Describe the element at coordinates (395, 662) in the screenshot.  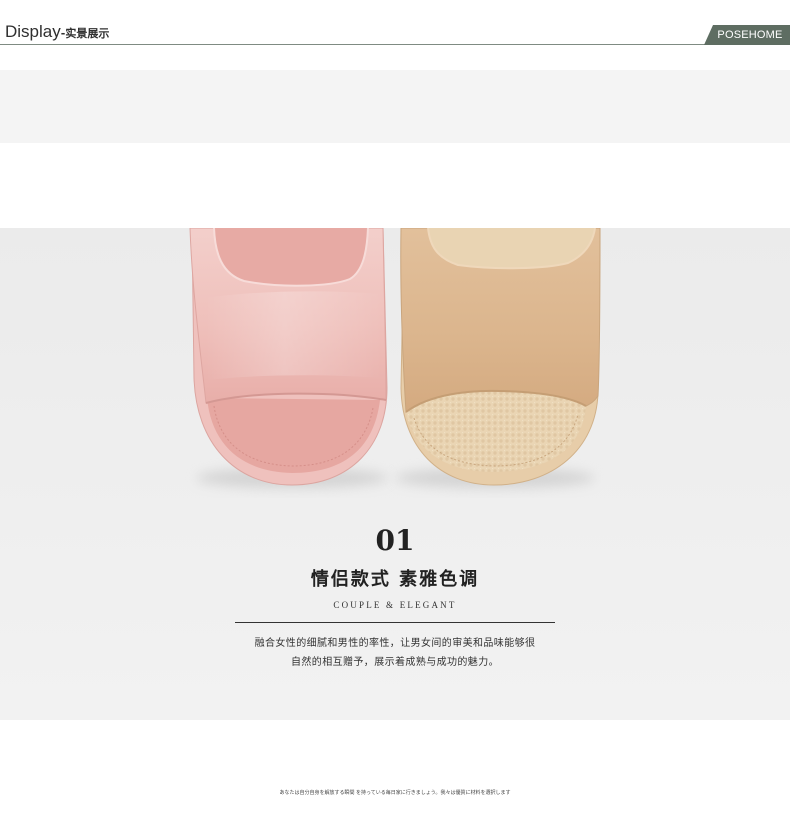
I see `feature-description-line: 自然的相互赠予，展示着成熟与成功的魅力。` at that location.